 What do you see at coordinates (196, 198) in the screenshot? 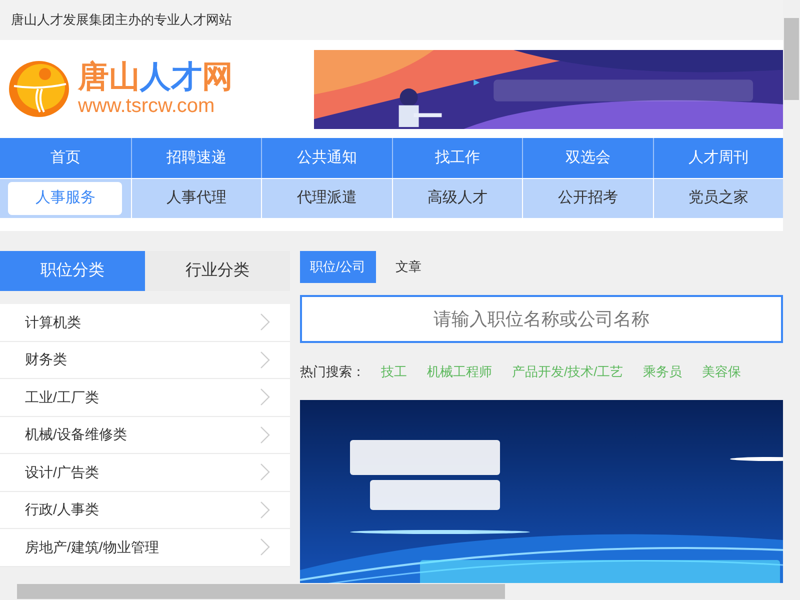
I see `nav-link: 人事代理` at bounding box center [196, 198].